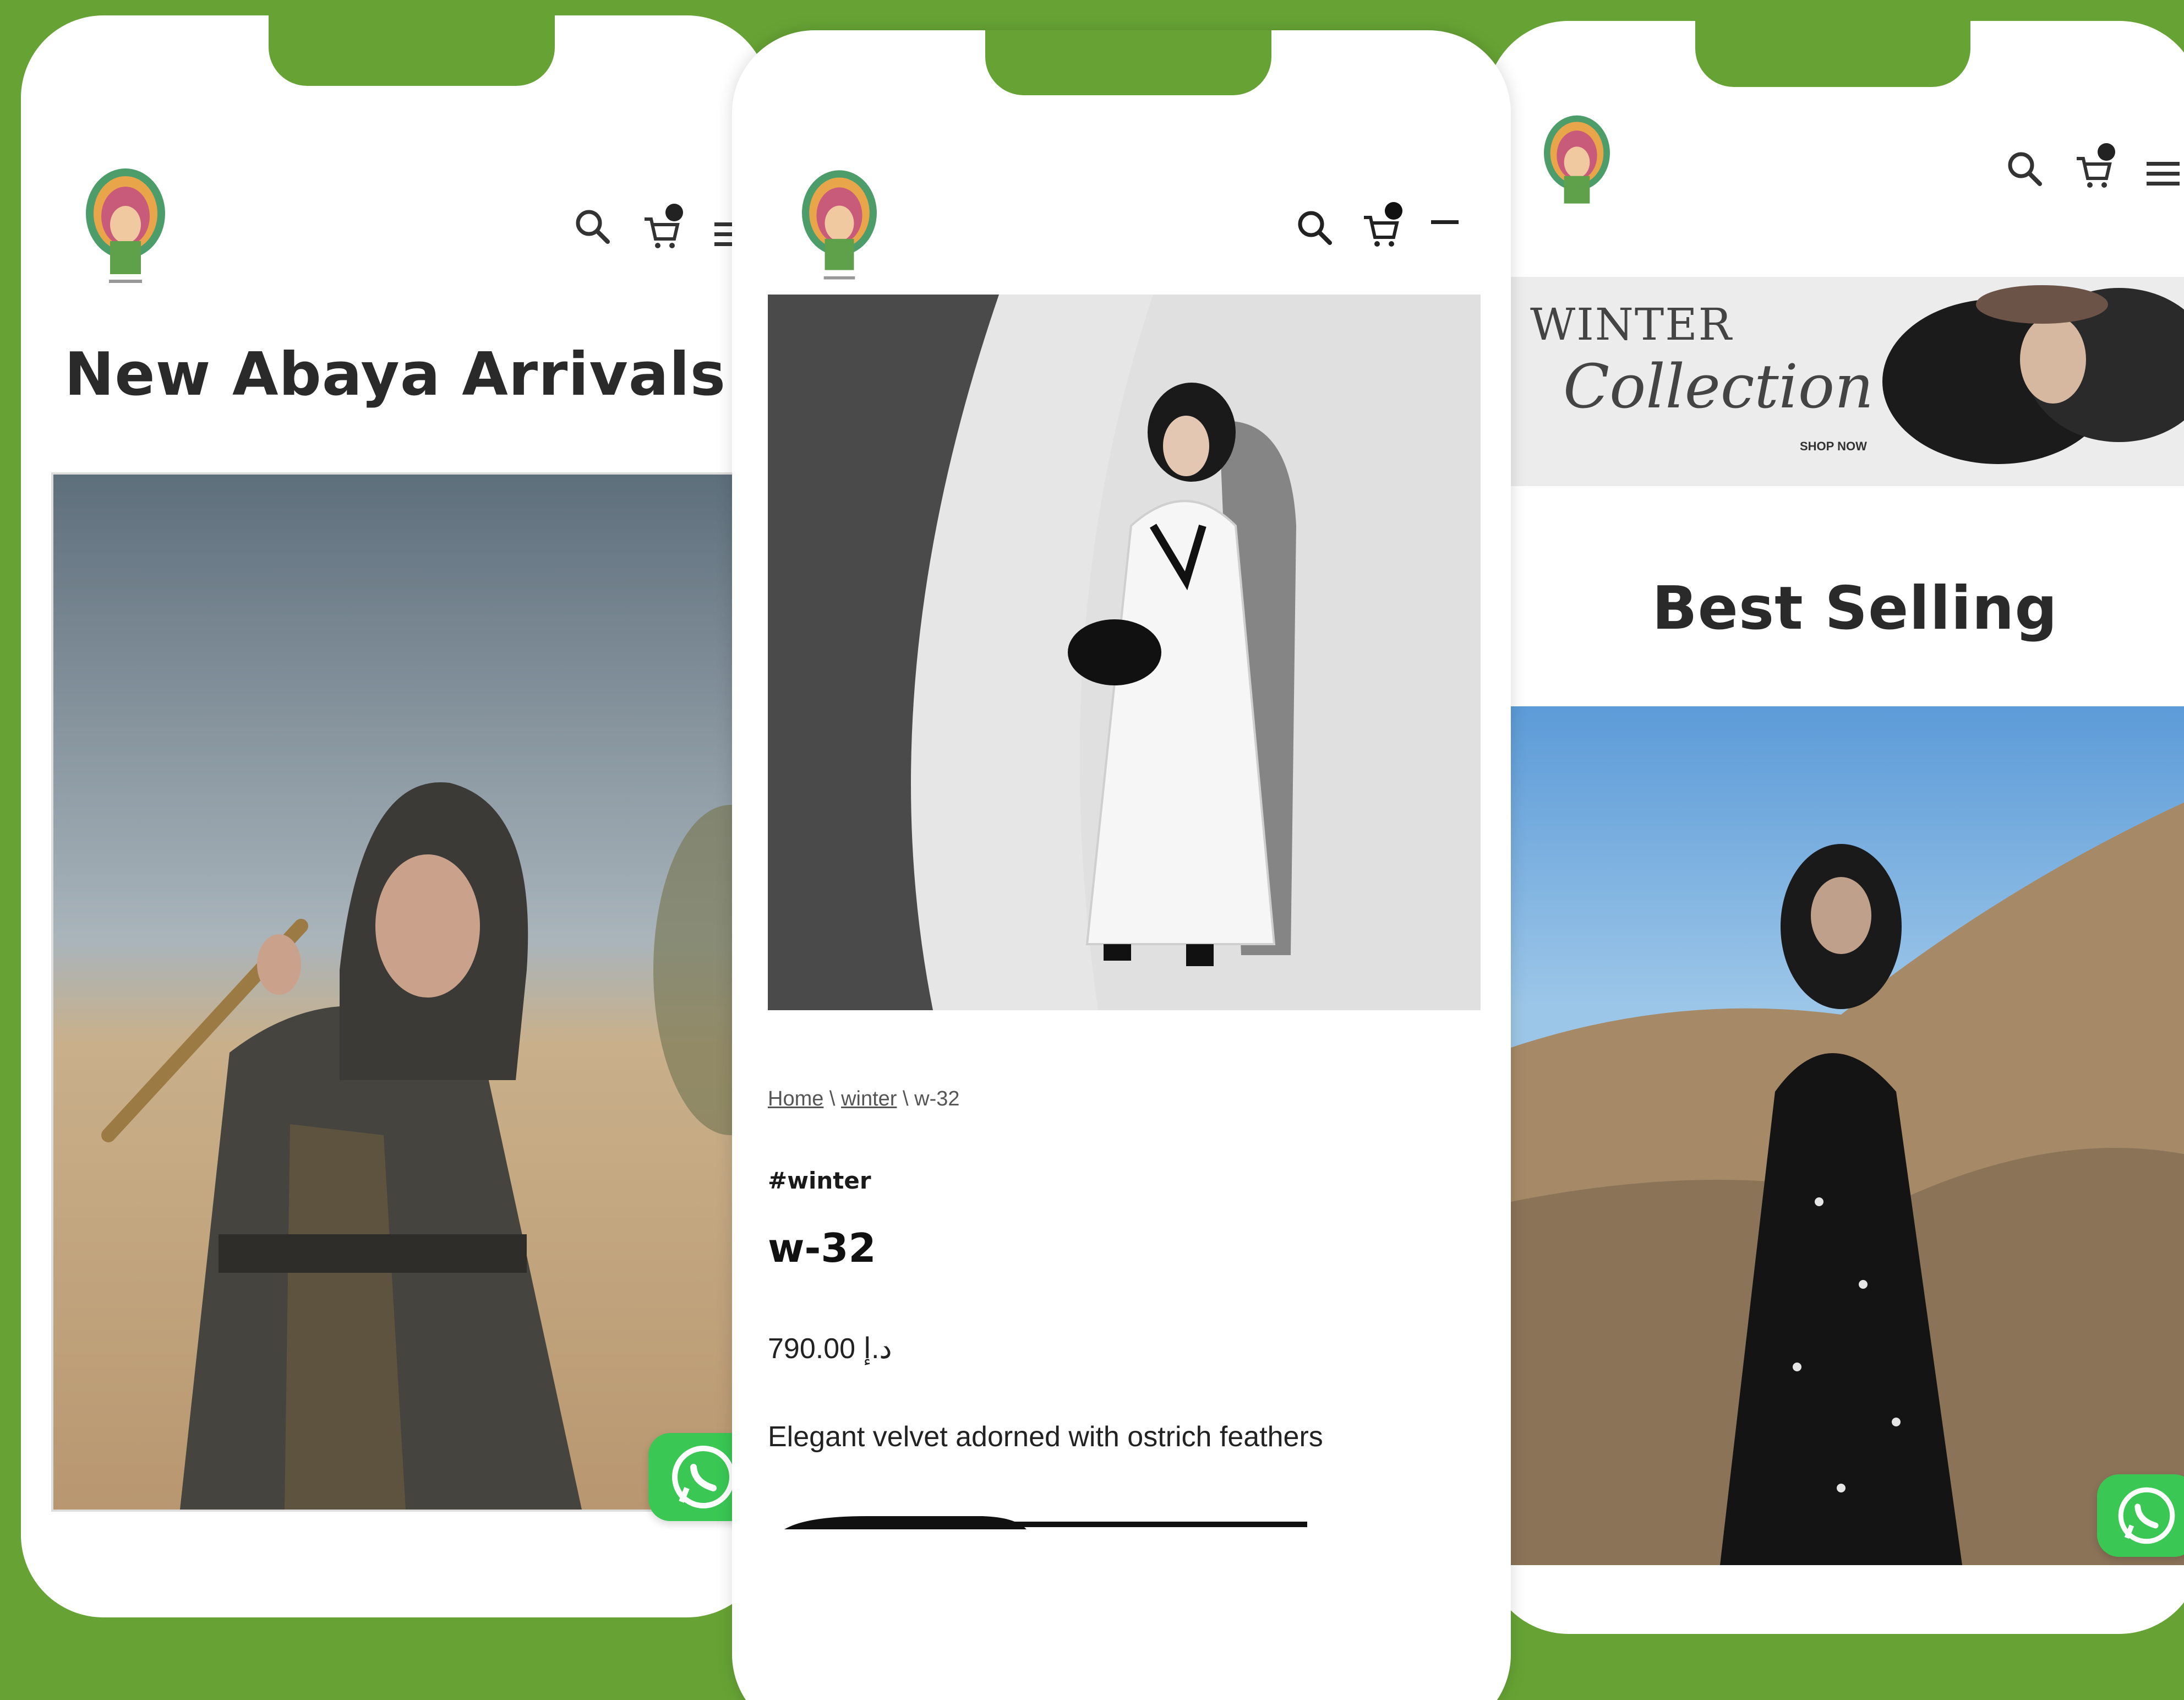 Image resolution: width=2184 pixels, height=1700 pixels. What do you see at coordinates (1833, 446) in the screenshot?
I see `banner-cta: SHOP NOW` at bounding box center [1833, 446].